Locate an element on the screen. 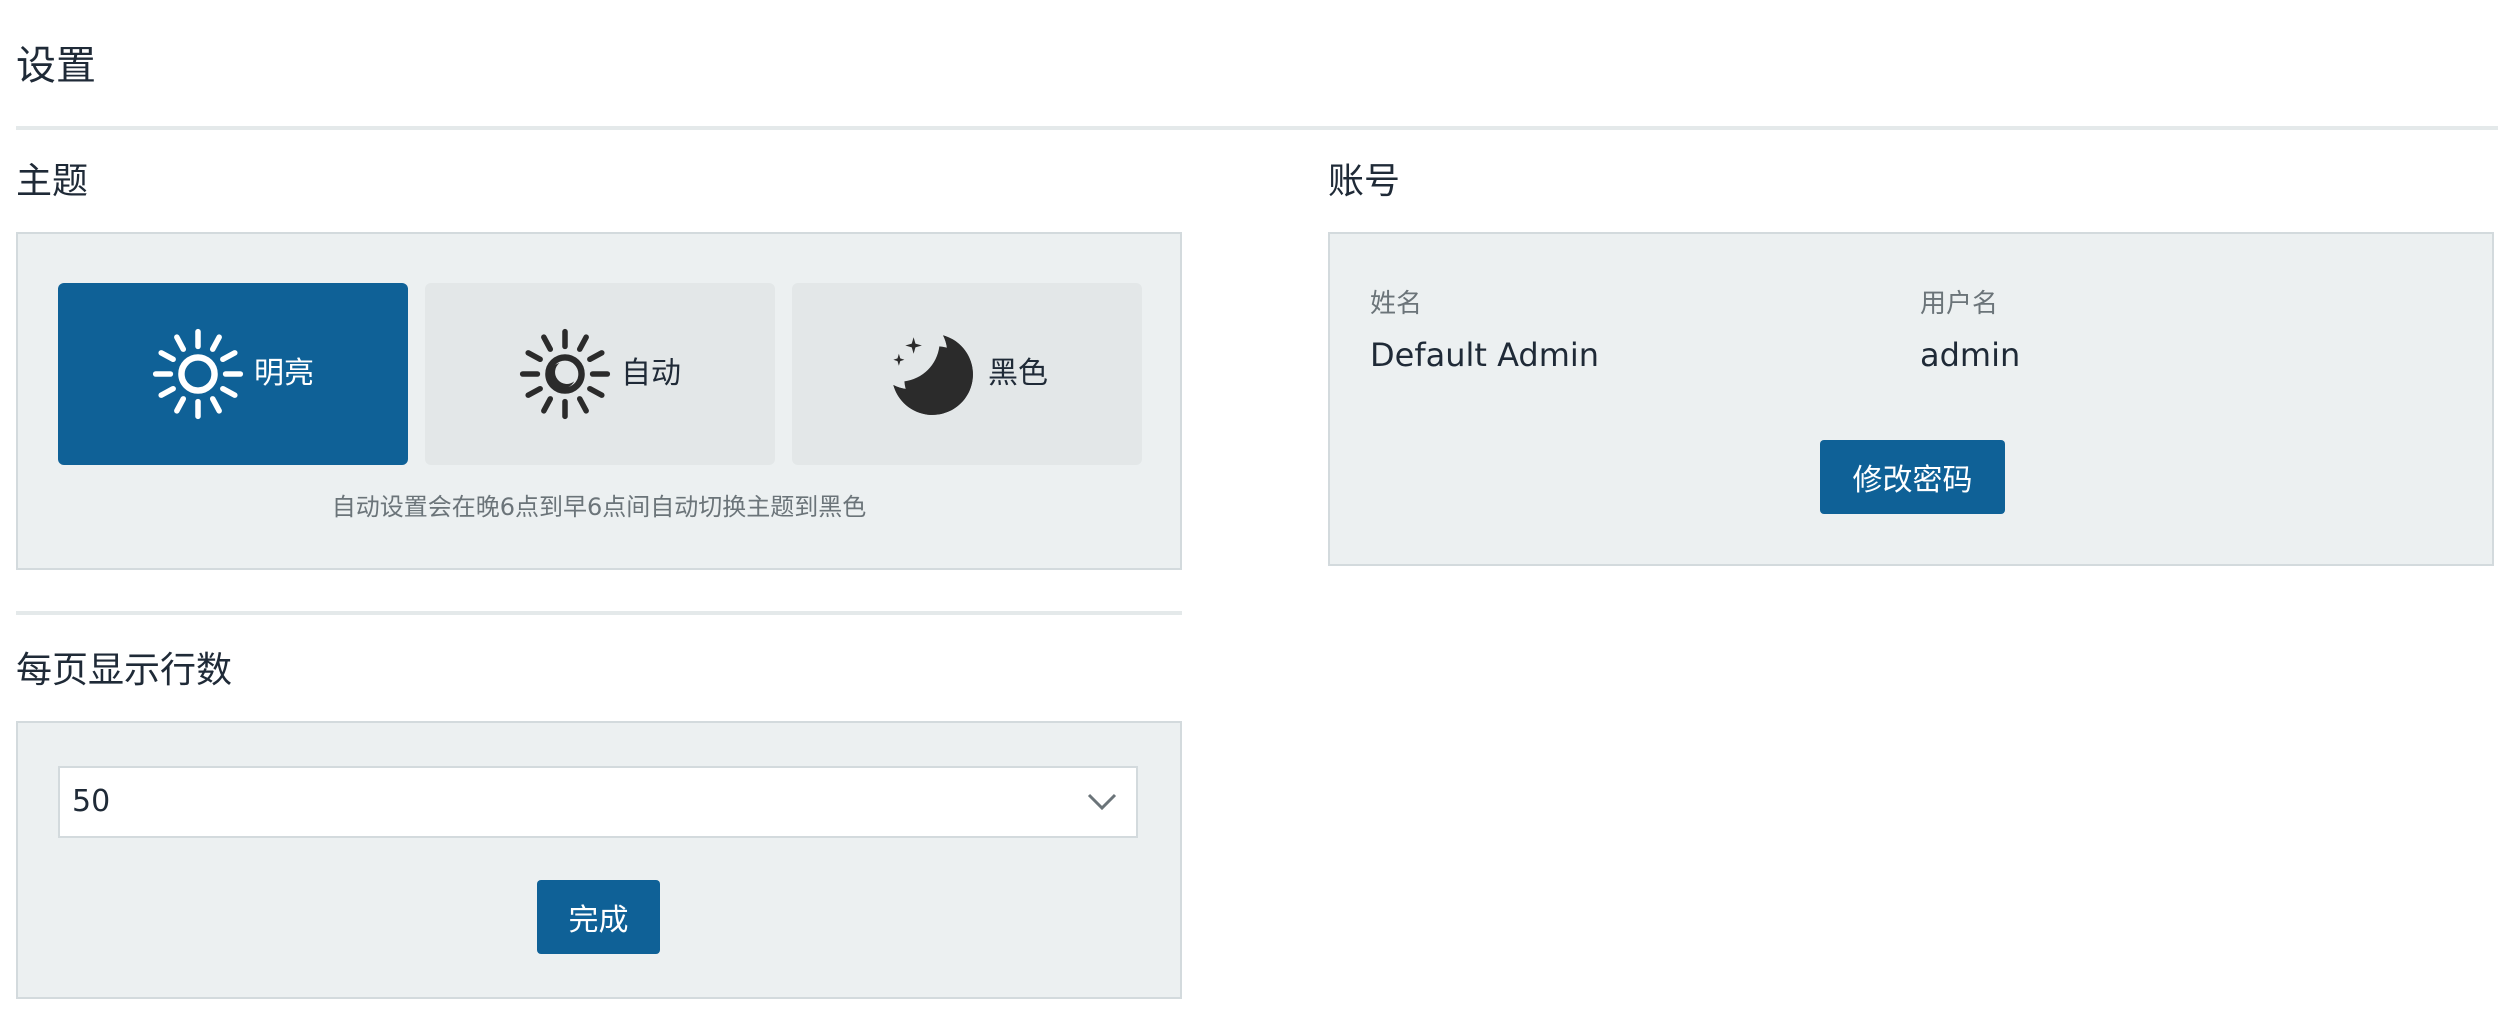  header-divider is located at coordinates (1257, 128).